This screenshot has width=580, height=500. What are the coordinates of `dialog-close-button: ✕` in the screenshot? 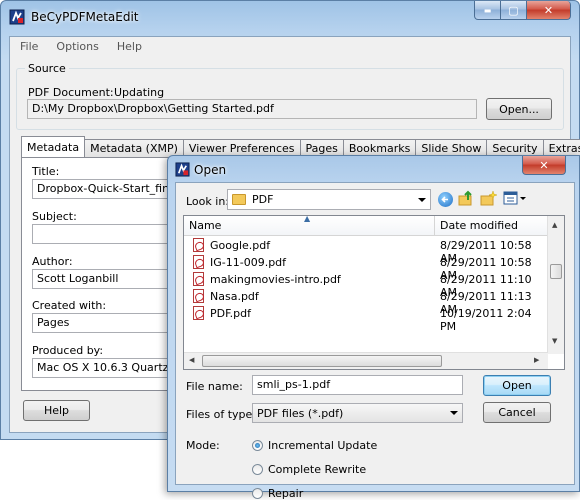 It's located at (544, 165).